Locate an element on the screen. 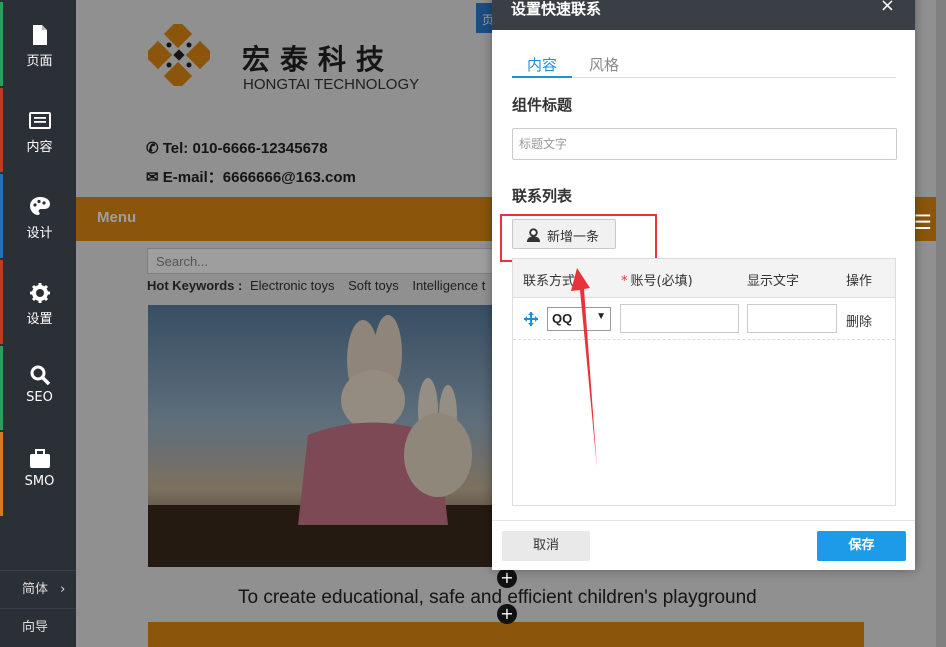 This screenshot has height=647, width=946. component-title-label: 组件标题 is located at coordinates (542, 105).